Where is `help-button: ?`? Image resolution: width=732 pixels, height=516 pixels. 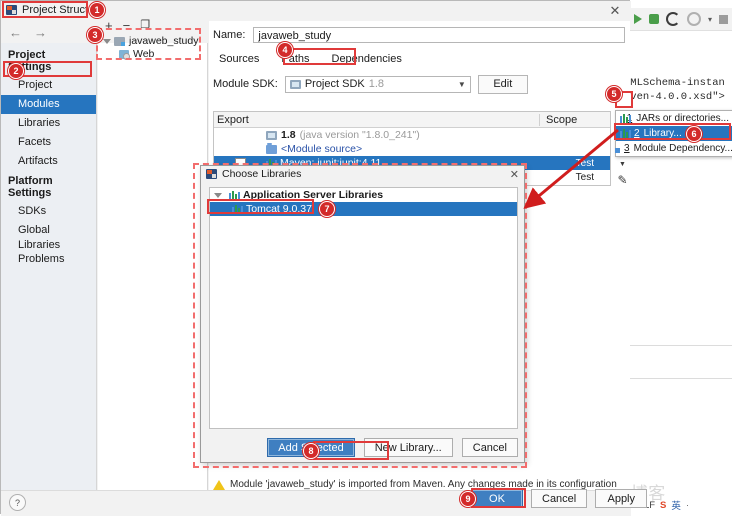 help-button: ? is located at coordinates (17, 502).